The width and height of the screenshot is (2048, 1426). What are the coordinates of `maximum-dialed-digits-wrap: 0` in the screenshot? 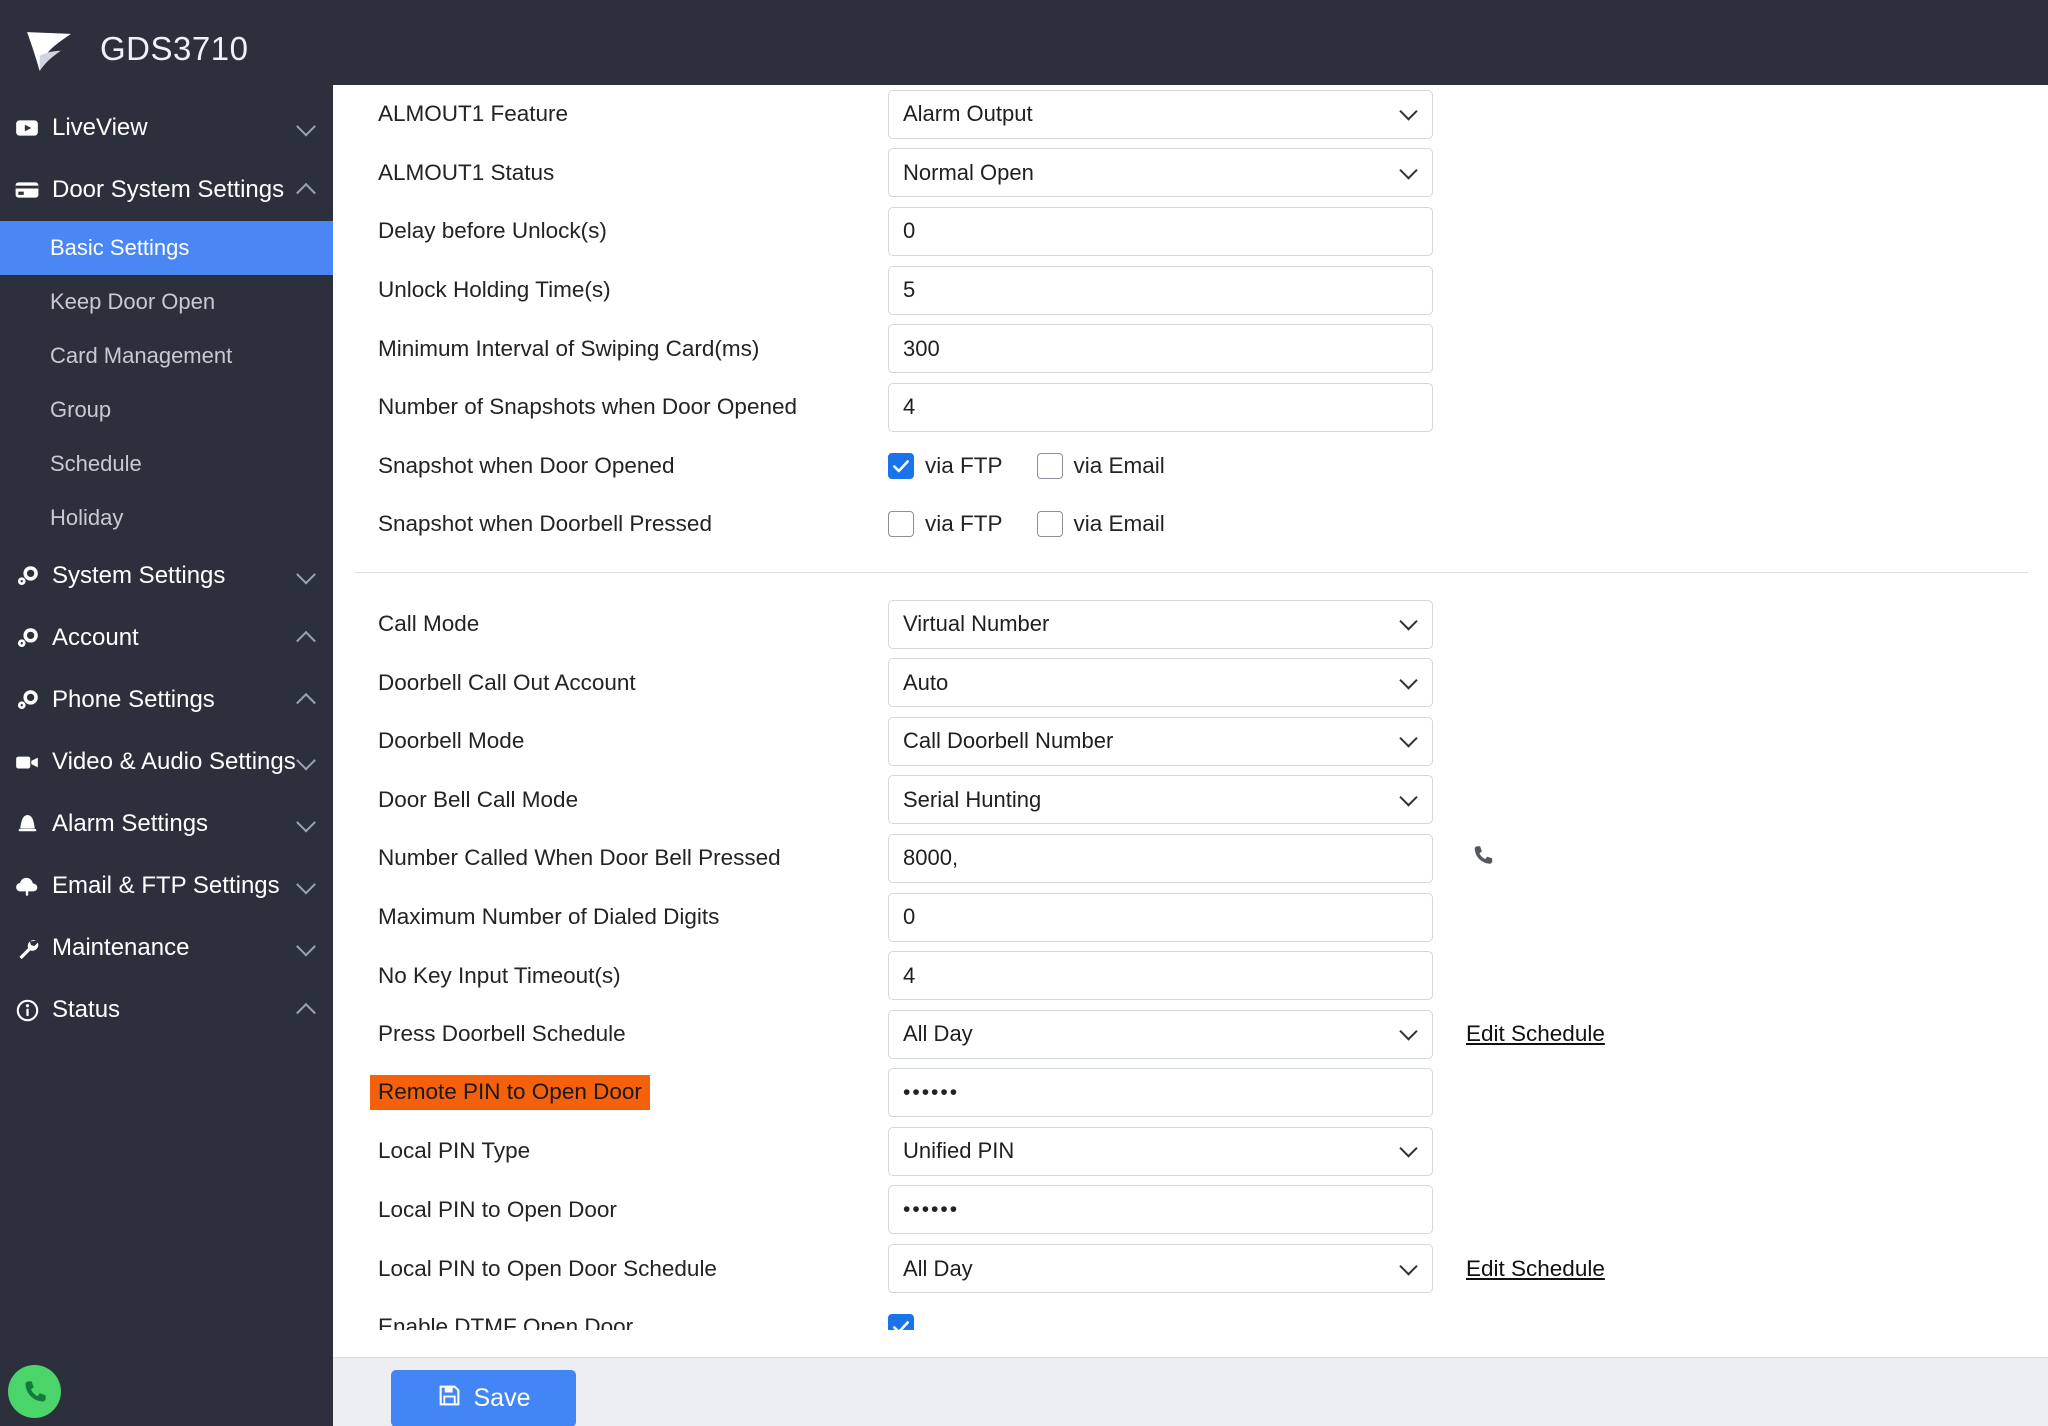 It's located at (1160, 917).